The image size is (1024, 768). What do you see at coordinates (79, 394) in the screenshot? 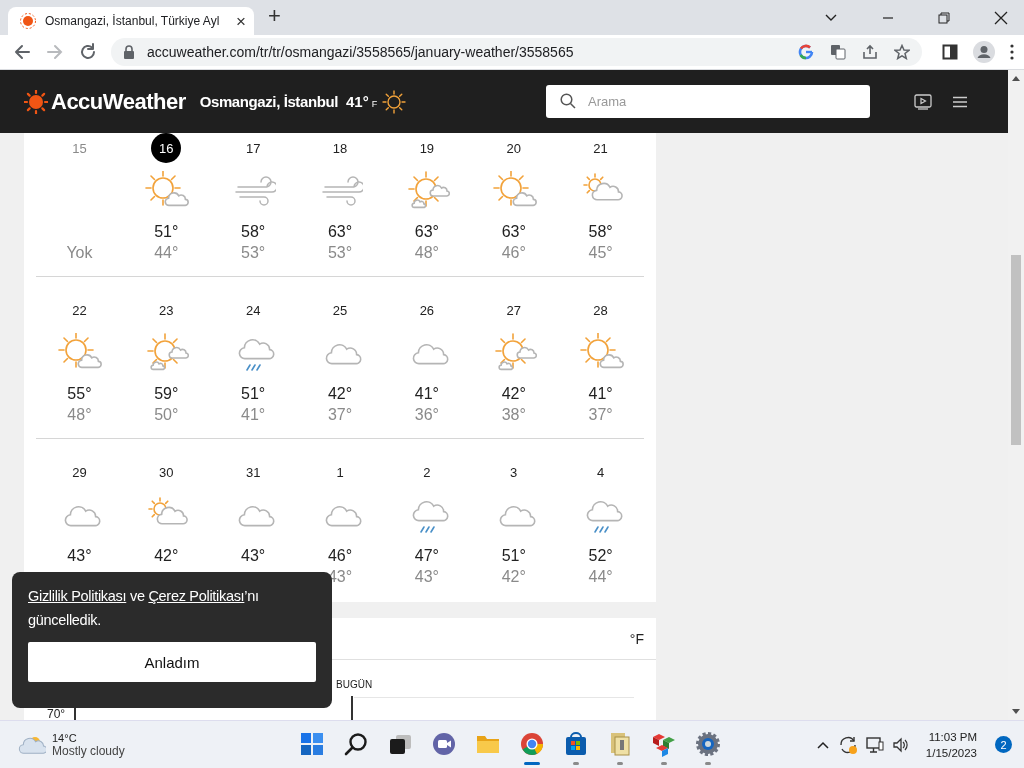
I see `high-temperature: 55°` at bounding box center [79, 394].